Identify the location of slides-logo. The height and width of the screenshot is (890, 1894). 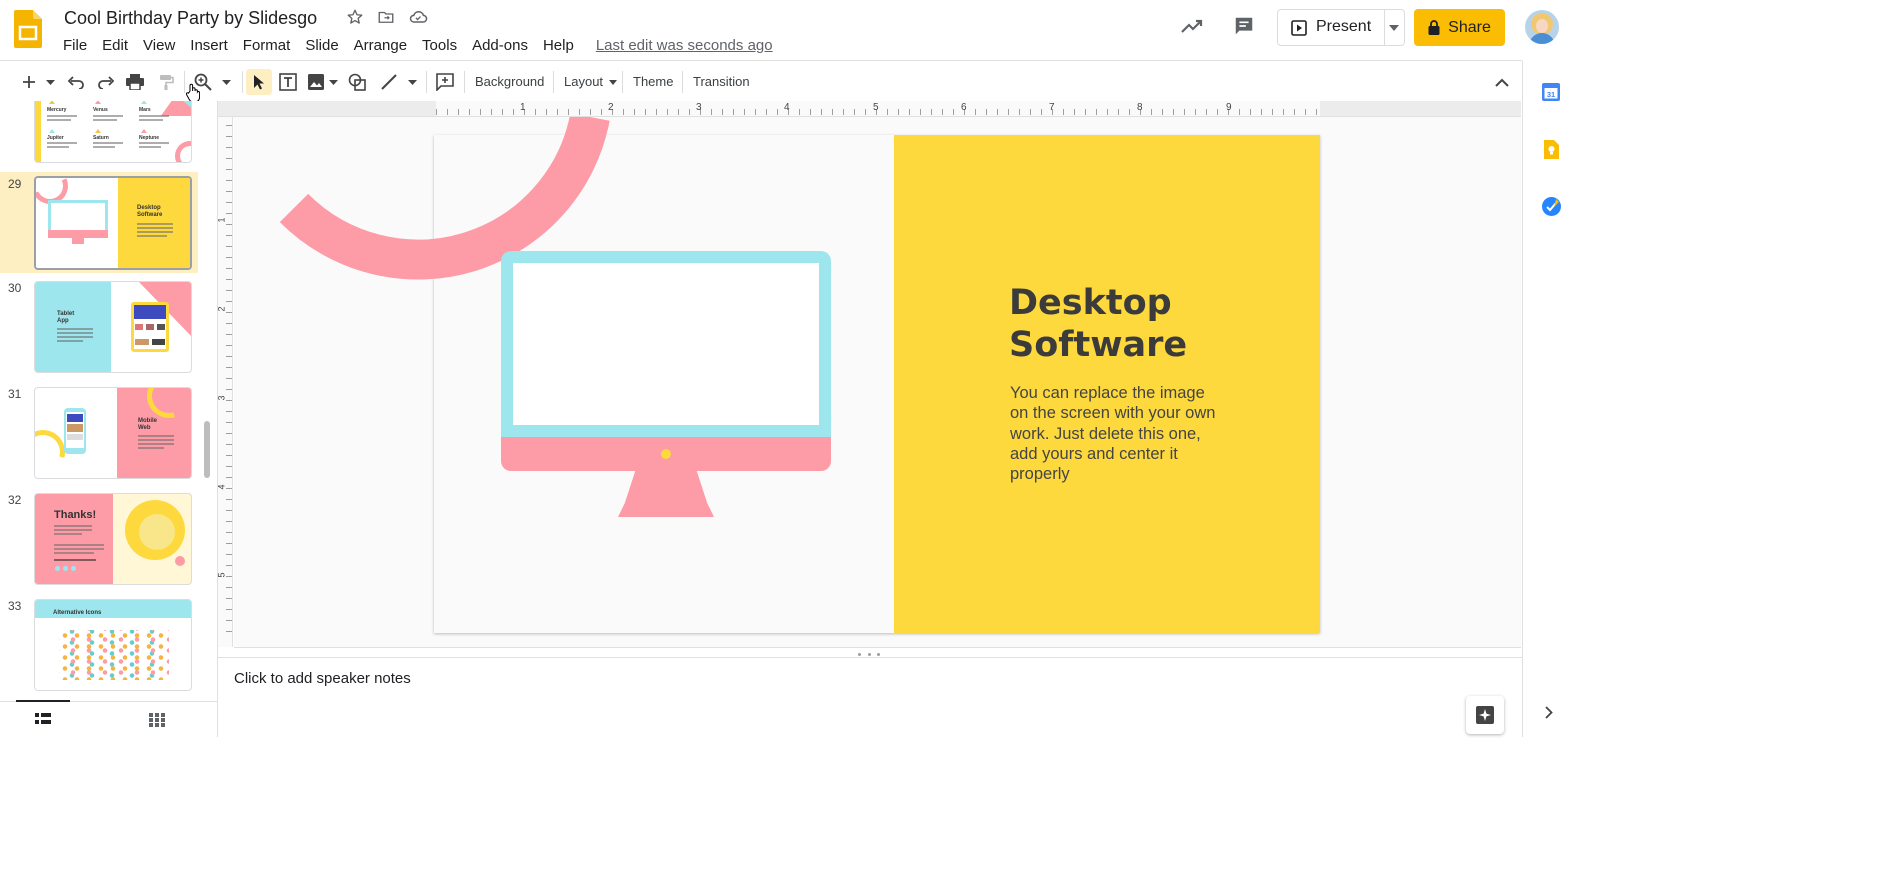
(28, 29).